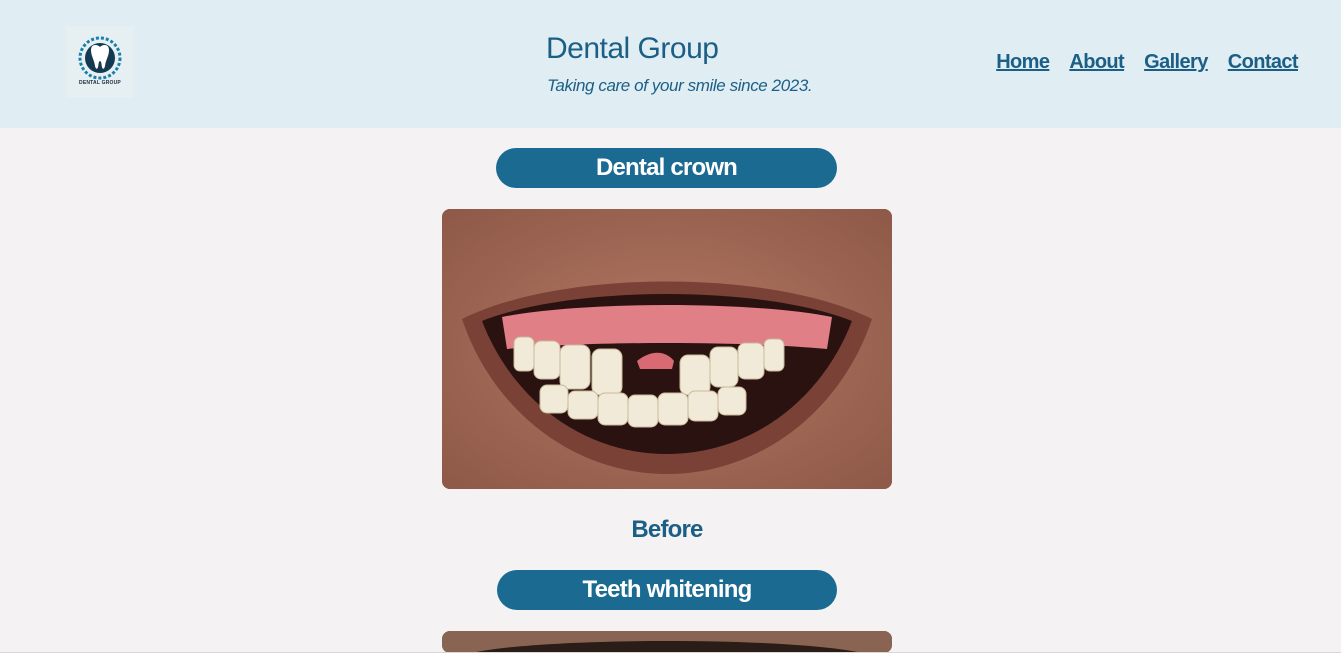 The image size is (1341, 653). I want to click on tooth-icon, so click(100, 58).